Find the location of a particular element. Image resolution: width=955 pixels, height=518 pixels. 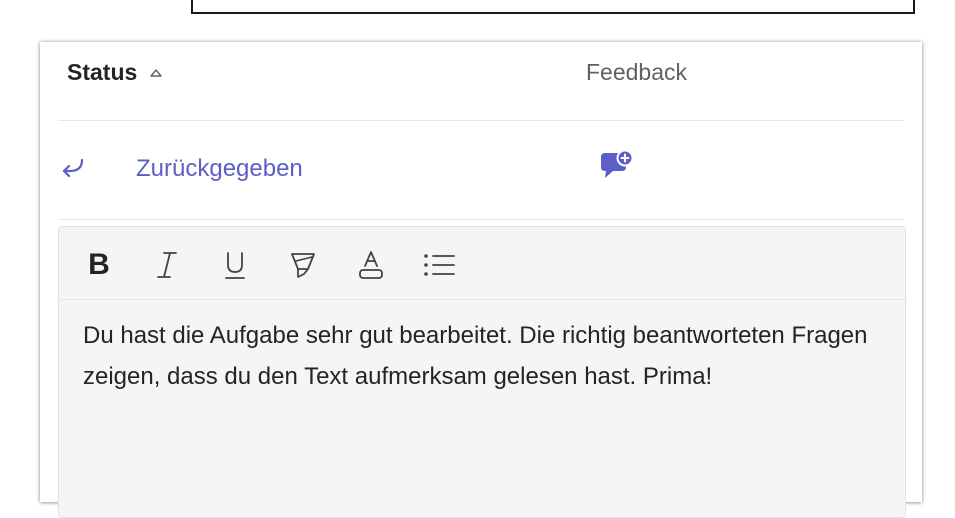

bold-button: B is located at coordinates (99, 265).